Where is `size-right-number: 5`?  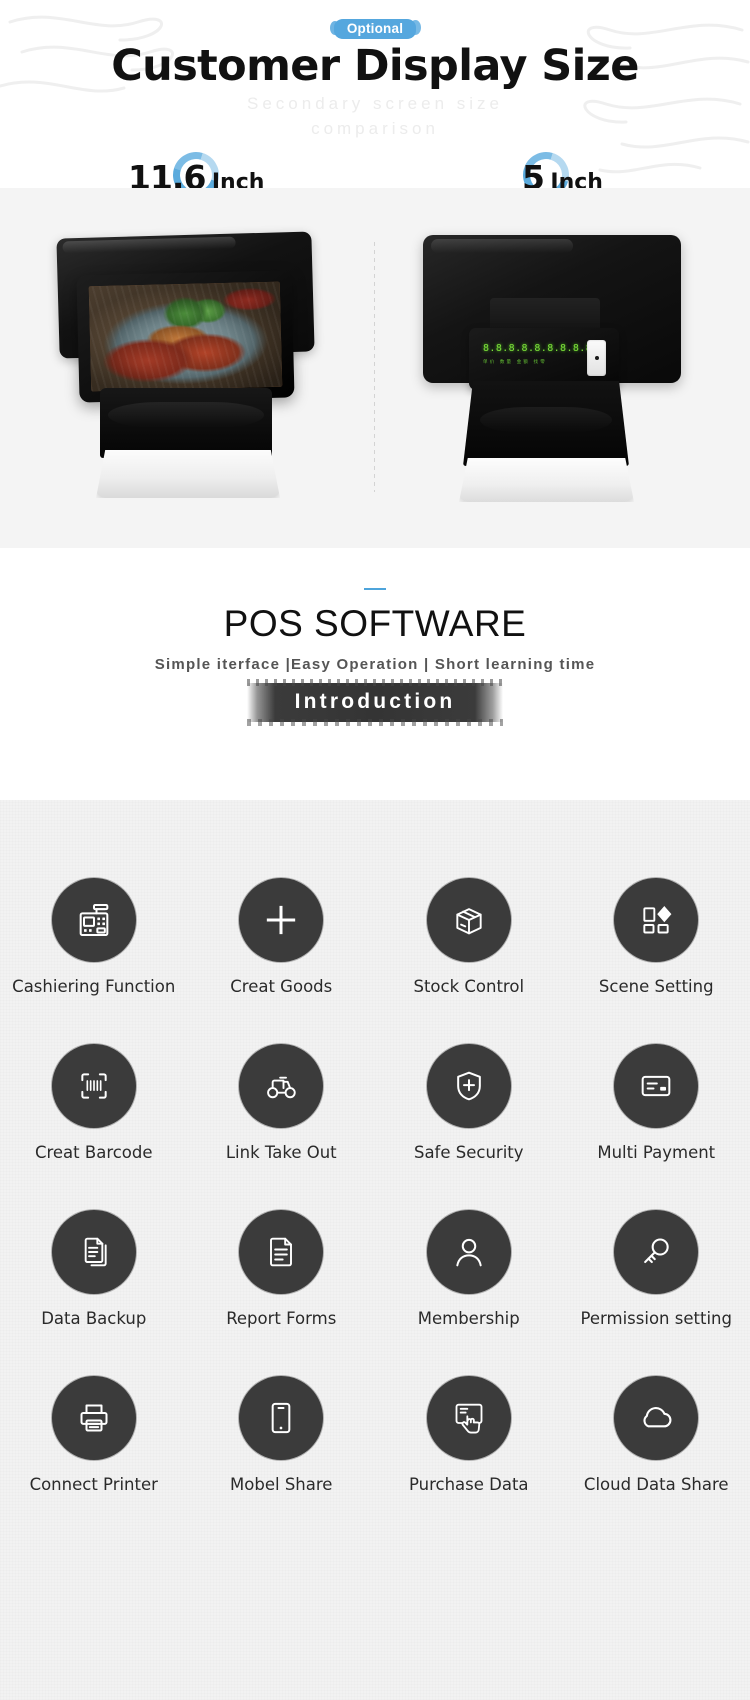
size-right-number: 5 is located at coordinates (533, 173).